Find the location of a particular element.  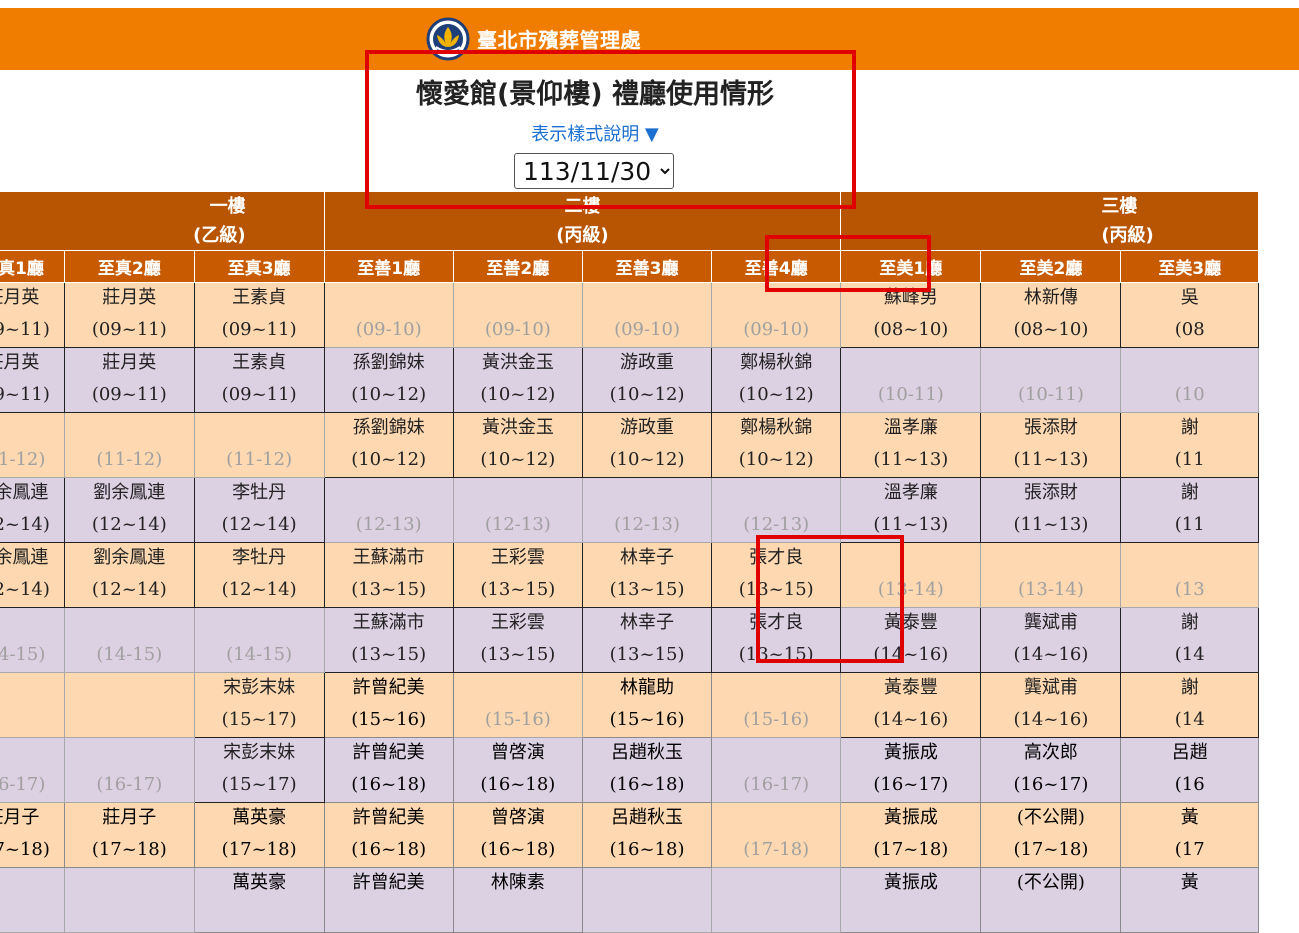

booking-cell: 黃 is located at coordinates (1189, 900).